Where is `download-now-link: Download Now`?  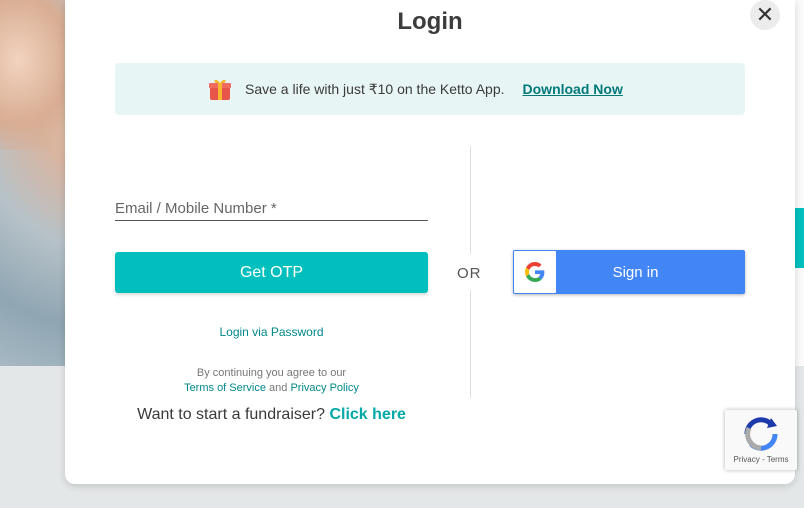 download-now-link: Download Now is located at coordinates (573, 89).